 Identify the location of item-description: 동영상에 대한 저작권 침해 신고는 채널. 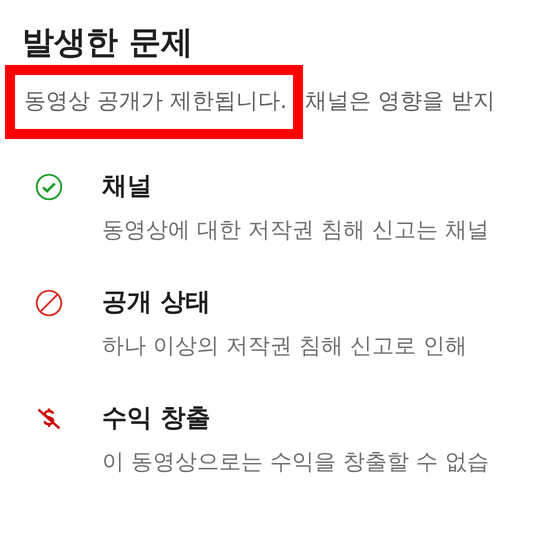
(295, 231).